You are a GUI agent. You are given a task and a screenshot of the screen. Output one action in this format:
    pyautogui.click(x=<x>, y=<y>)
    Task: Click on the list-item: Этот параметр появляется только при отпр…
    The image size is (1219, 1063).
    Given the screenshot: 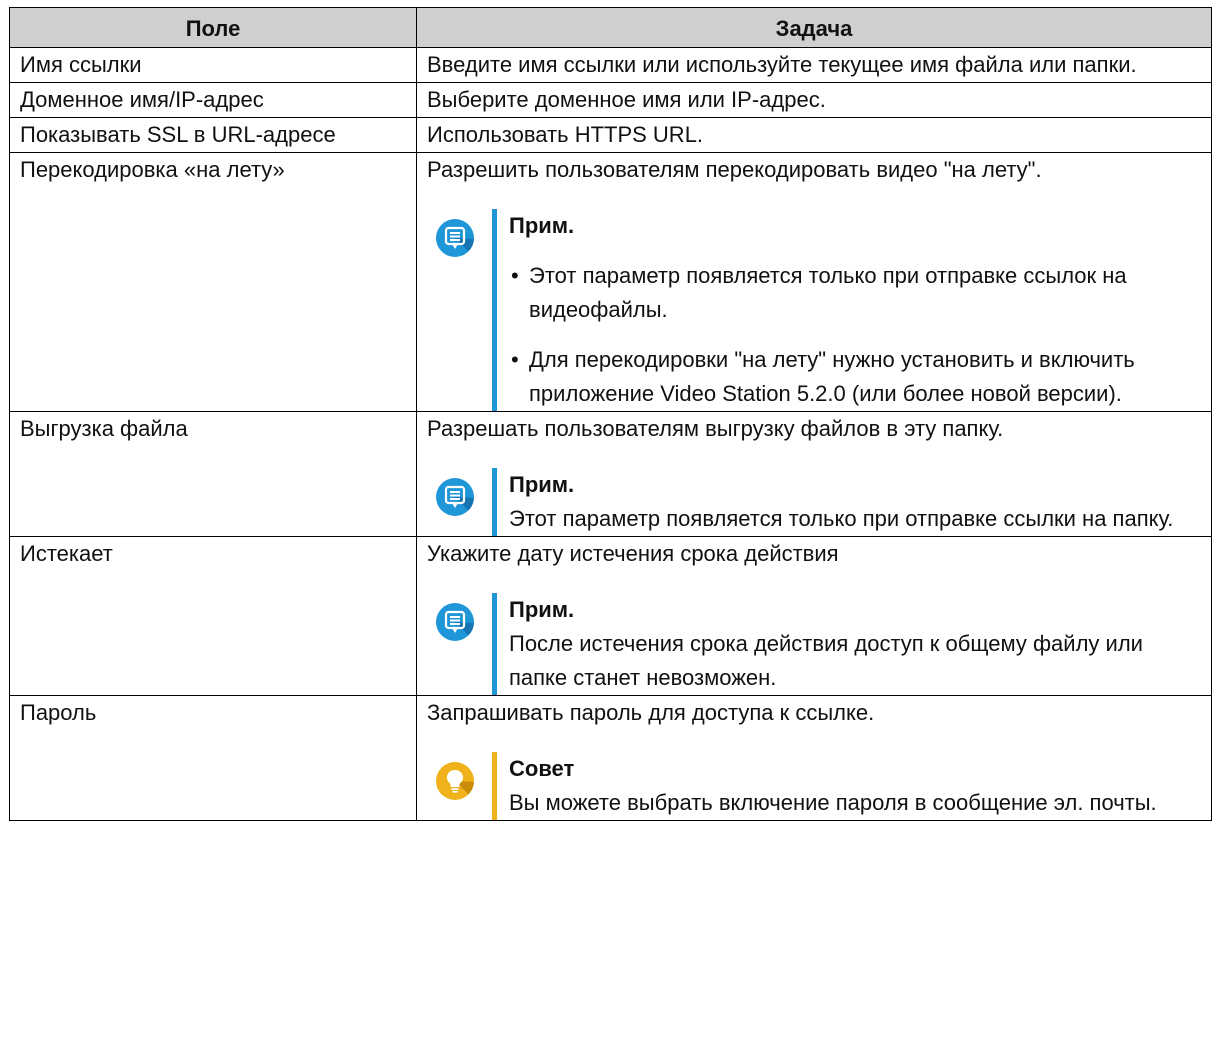 What is the action you would take?
    pyautogui.click(x=855, y=293)
    